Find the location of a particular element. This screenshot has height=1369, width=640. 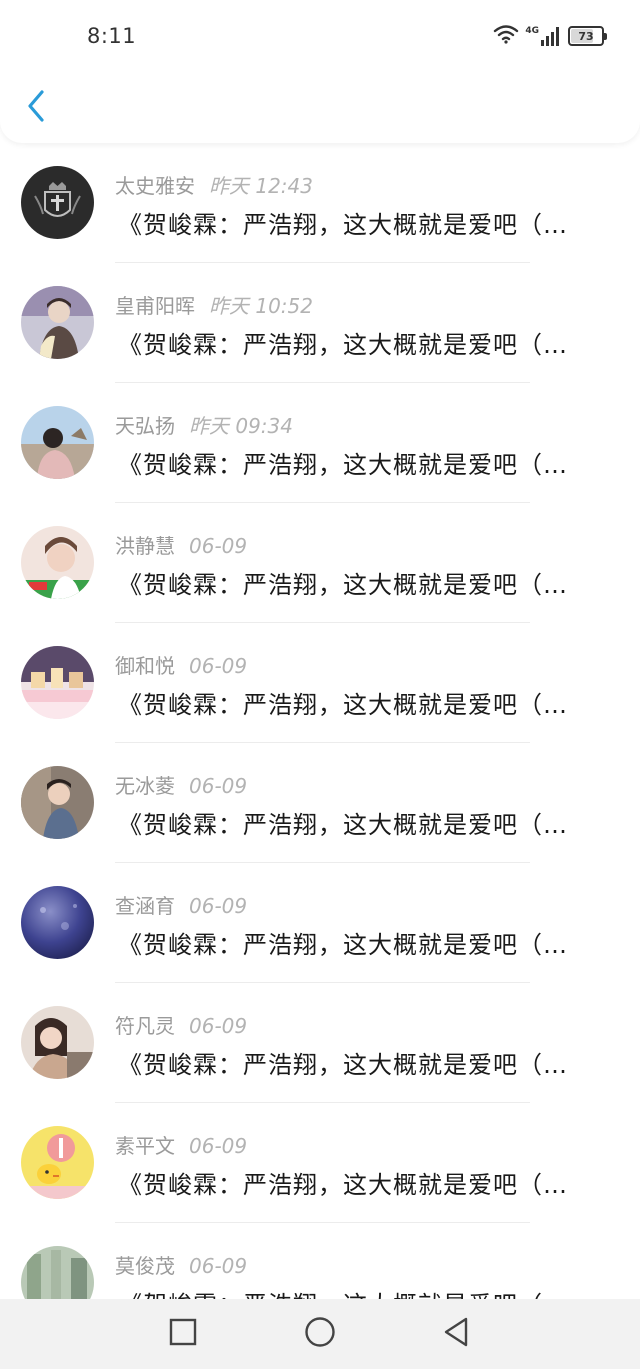

top-bar: 8:11 4G 73 is located at coordinates (320, 71).